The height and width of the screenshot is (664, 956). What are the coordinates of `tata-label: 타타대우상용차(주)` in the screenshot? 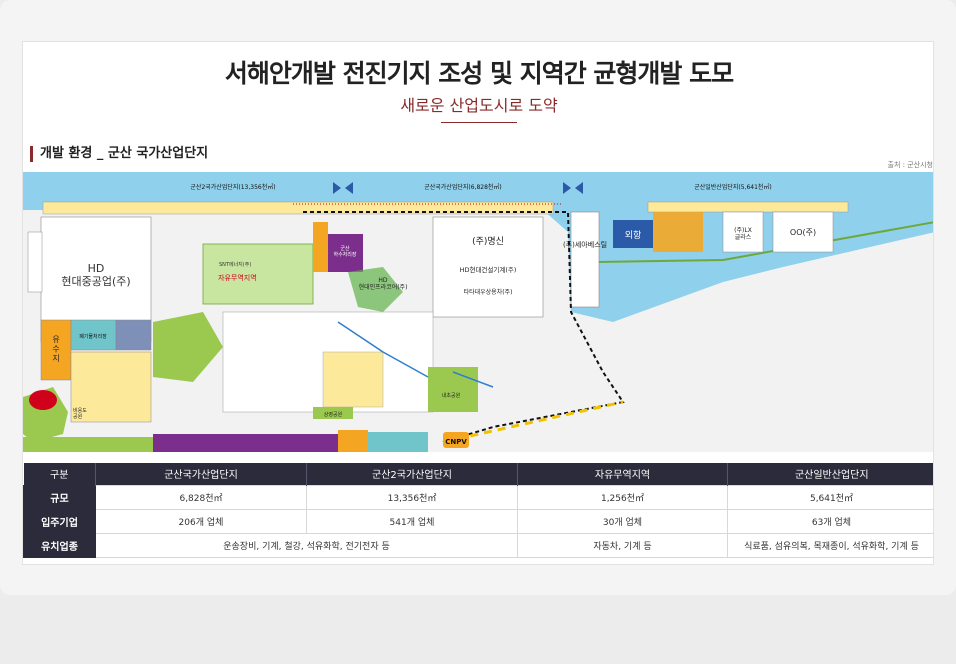 It's located at (488, 292).